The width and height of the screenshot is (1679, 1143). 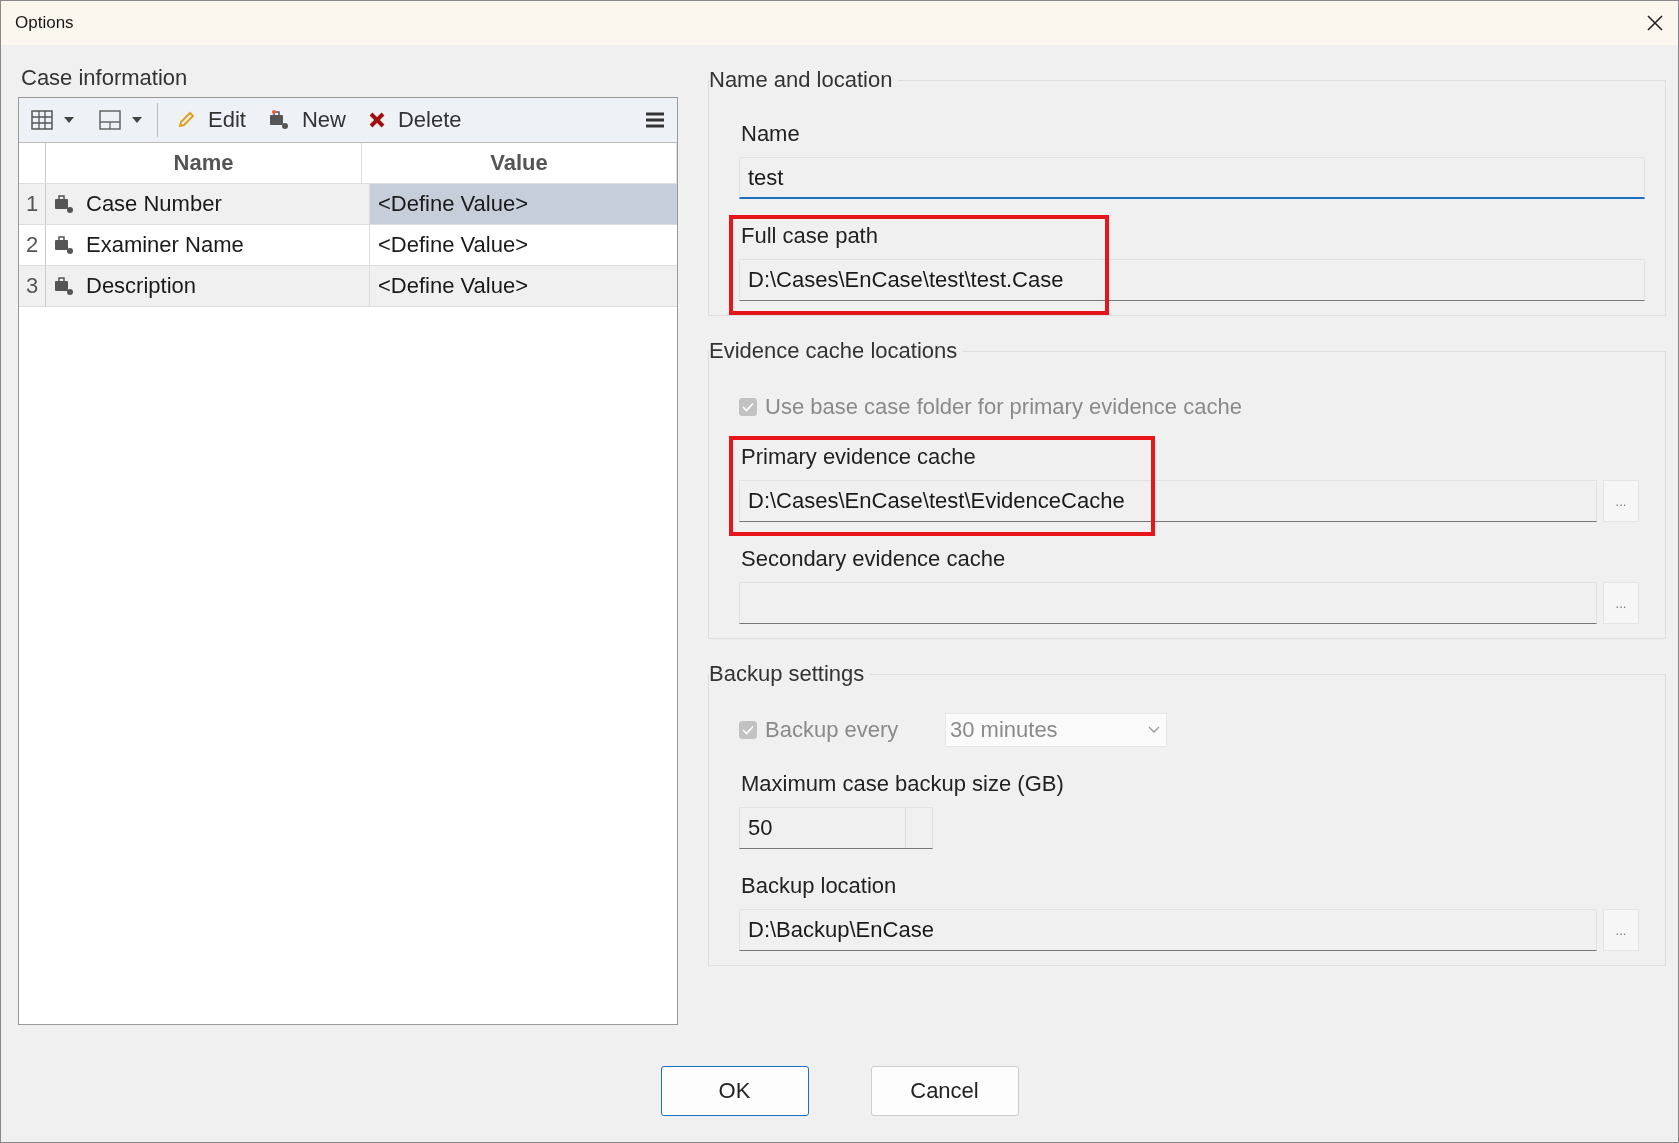 What do you see at coordinates (376, 120) in the screenshot?
I see `cross-icon` at bounding box center [376, 120].